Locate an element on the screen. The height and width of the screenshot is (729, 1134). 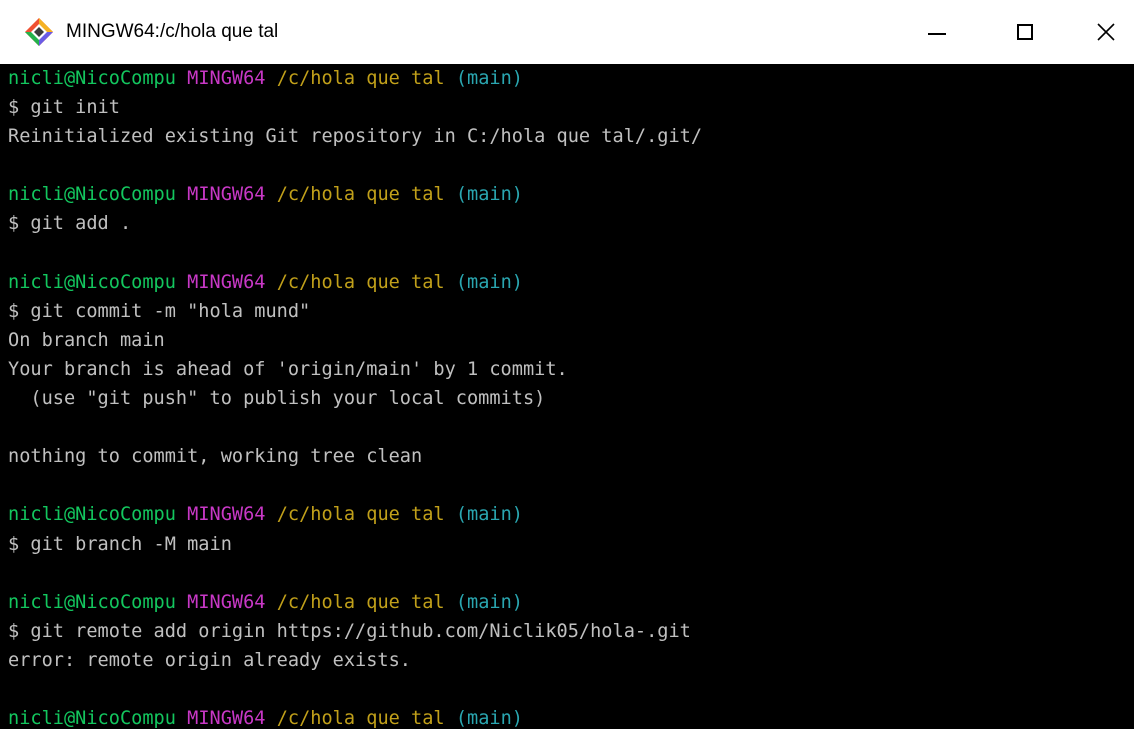
output-line: nothing to commit, working tree clean is located at coordinates (215, 457).